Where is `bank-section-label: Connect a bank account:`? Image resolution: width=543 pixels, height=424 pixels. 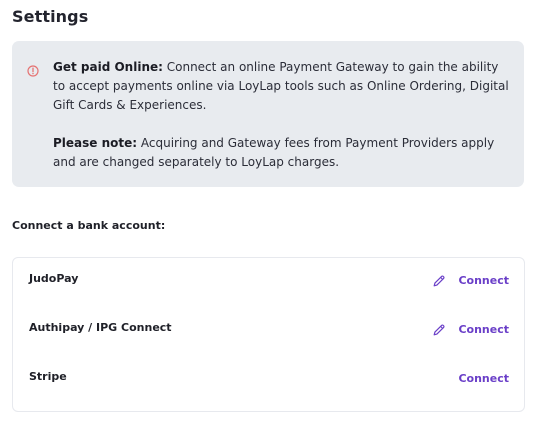 bank-section-label: Connect a bank account: is located at coordinates (89, 225).